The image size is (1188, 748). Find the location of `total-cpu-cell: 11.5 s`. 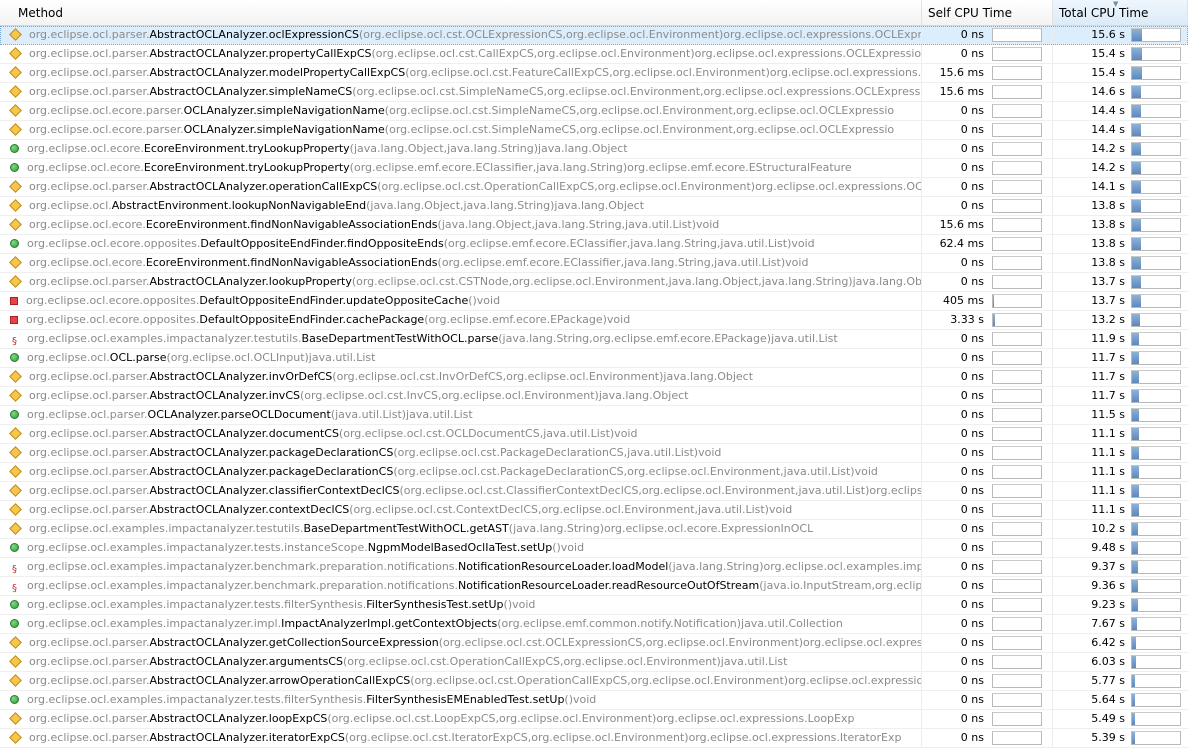

total-cpu-cell: 11.5 s is located at coordinates (1120, 415).